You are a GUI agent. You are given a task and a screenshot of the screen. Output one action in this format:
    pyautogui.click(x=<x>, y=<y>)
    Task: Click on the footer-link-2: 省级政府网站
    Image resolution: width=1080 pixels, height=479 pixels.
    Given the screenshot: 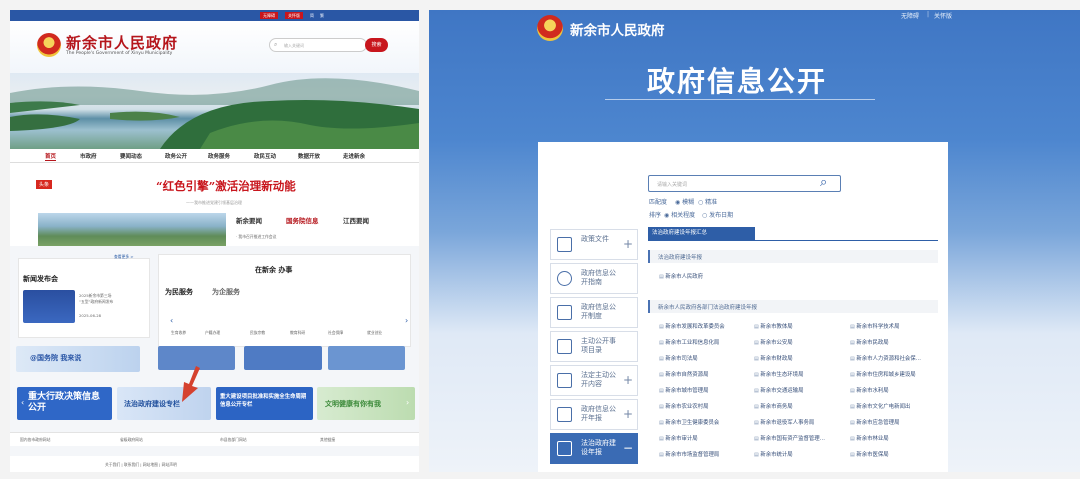 What is the action you would take?
    pyautogui.click(x=131, y=440)
    